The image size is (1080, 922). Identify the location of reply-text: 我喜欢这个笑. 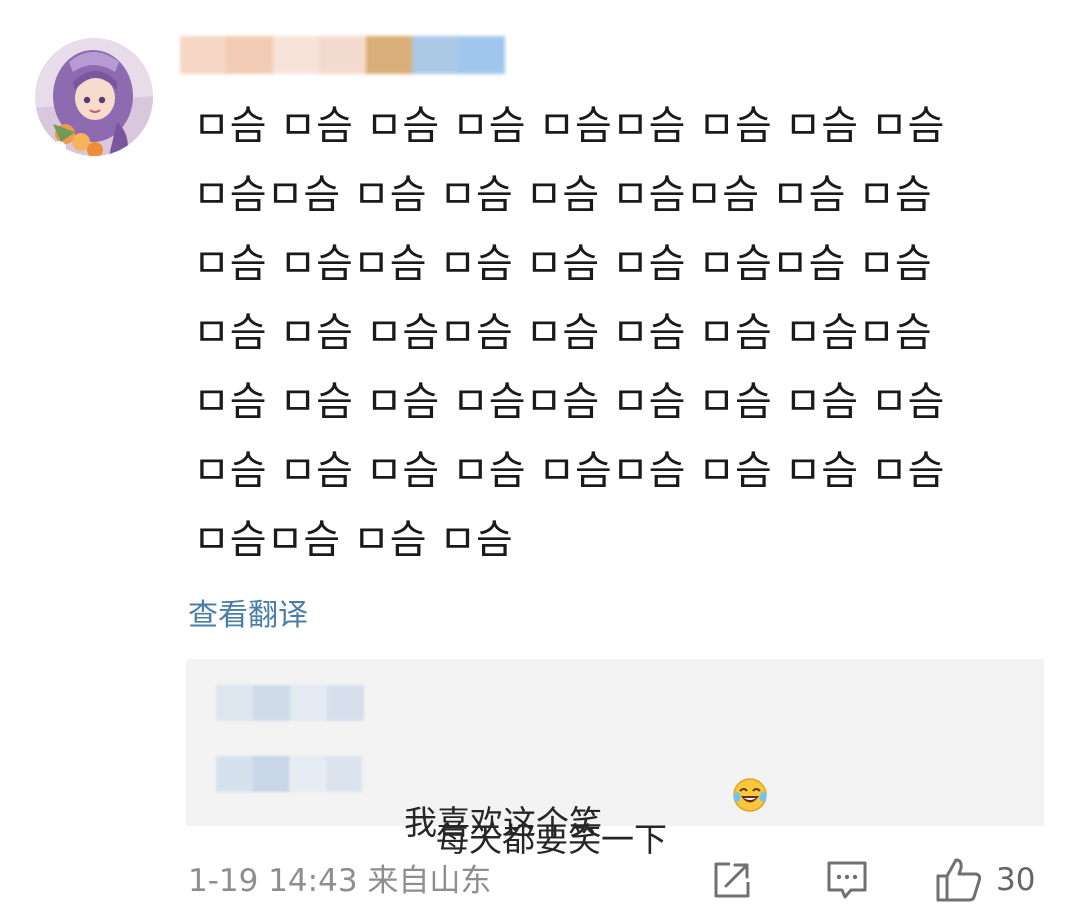
(502, 822).